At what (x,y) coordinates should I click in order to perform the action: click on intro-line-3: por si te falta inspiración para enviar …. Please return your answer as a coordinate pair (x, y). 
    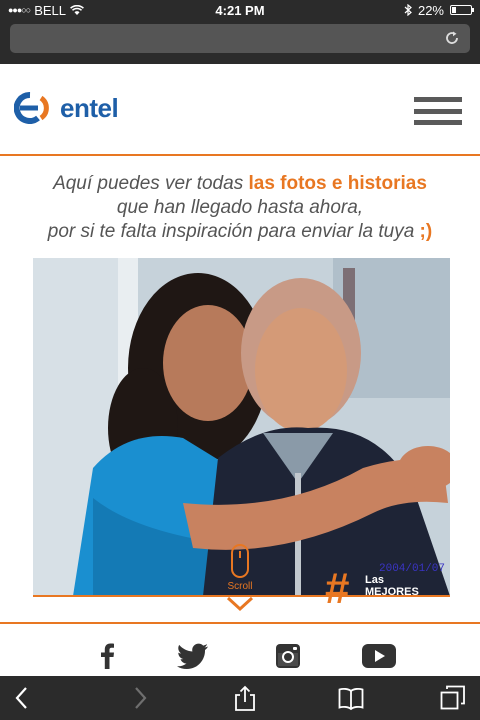
    Looking at the image, I should click on (240, 232).